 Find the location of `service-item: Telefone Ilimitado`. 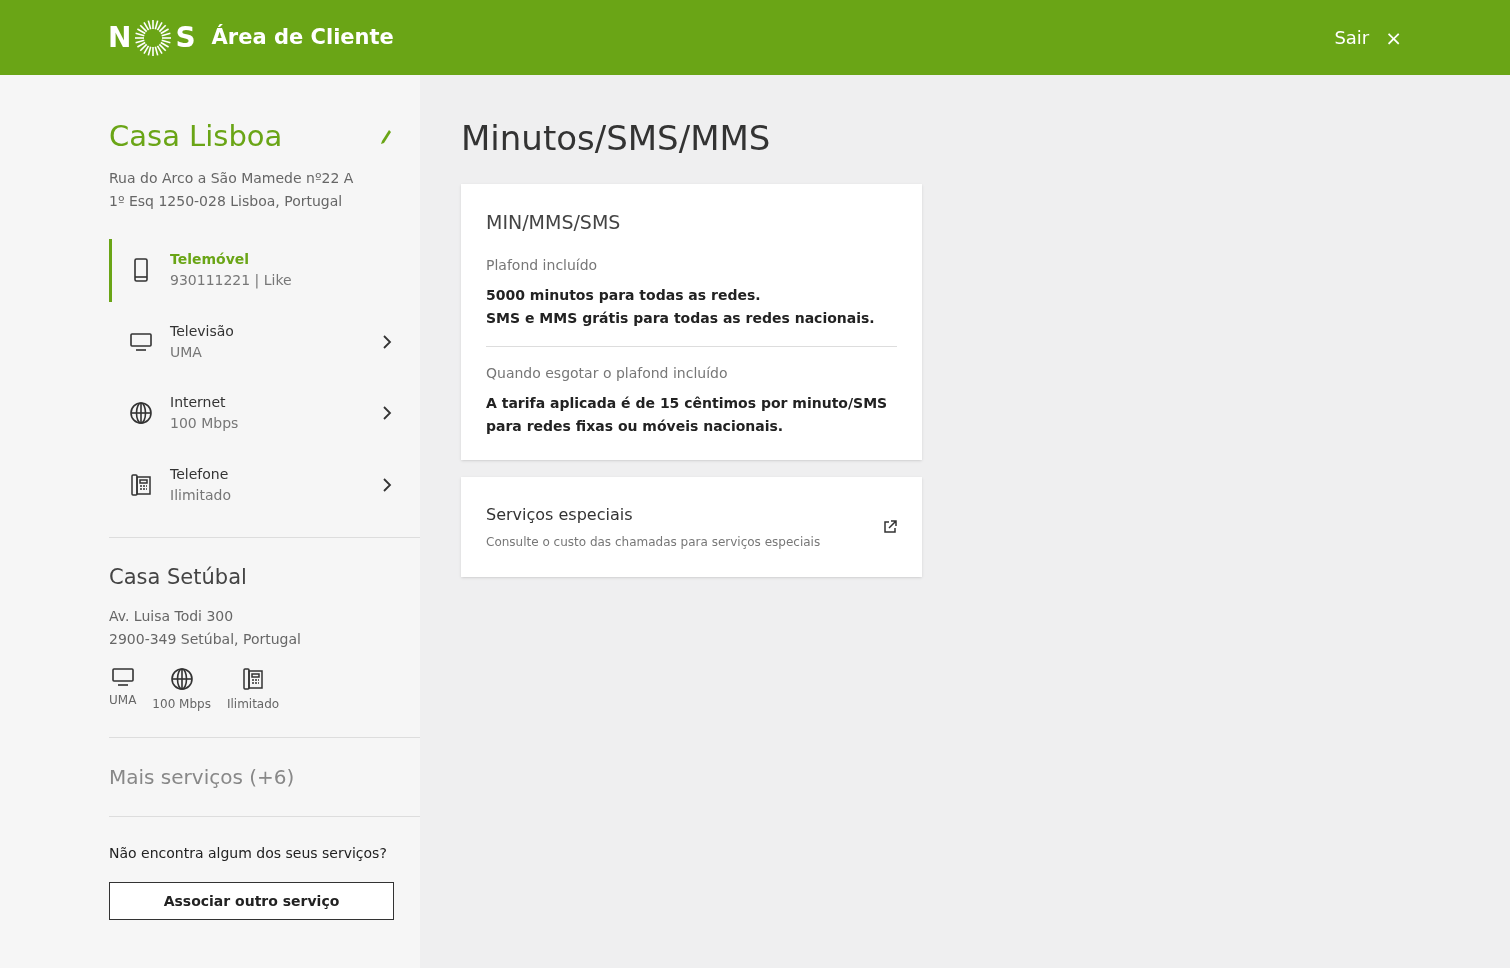

service-item: Telefone Ilimitado is located at coordinates (250, 484).